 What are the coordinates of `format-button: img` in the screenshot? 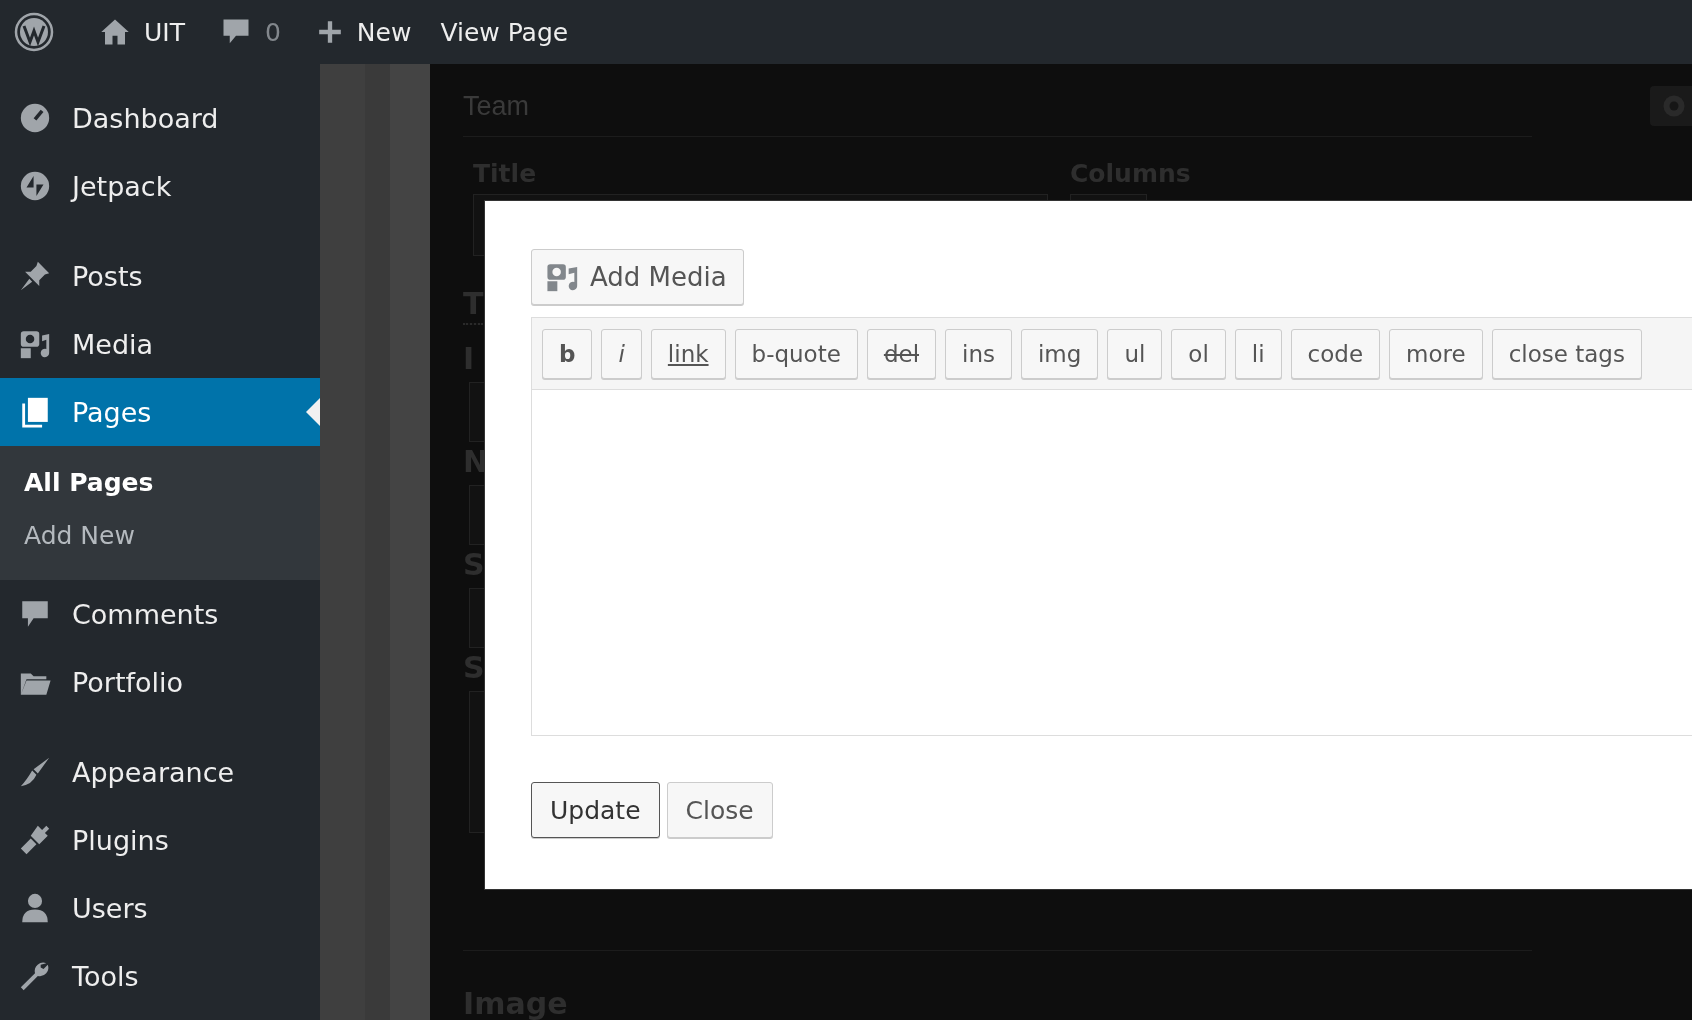 It's located at (1059, 354).